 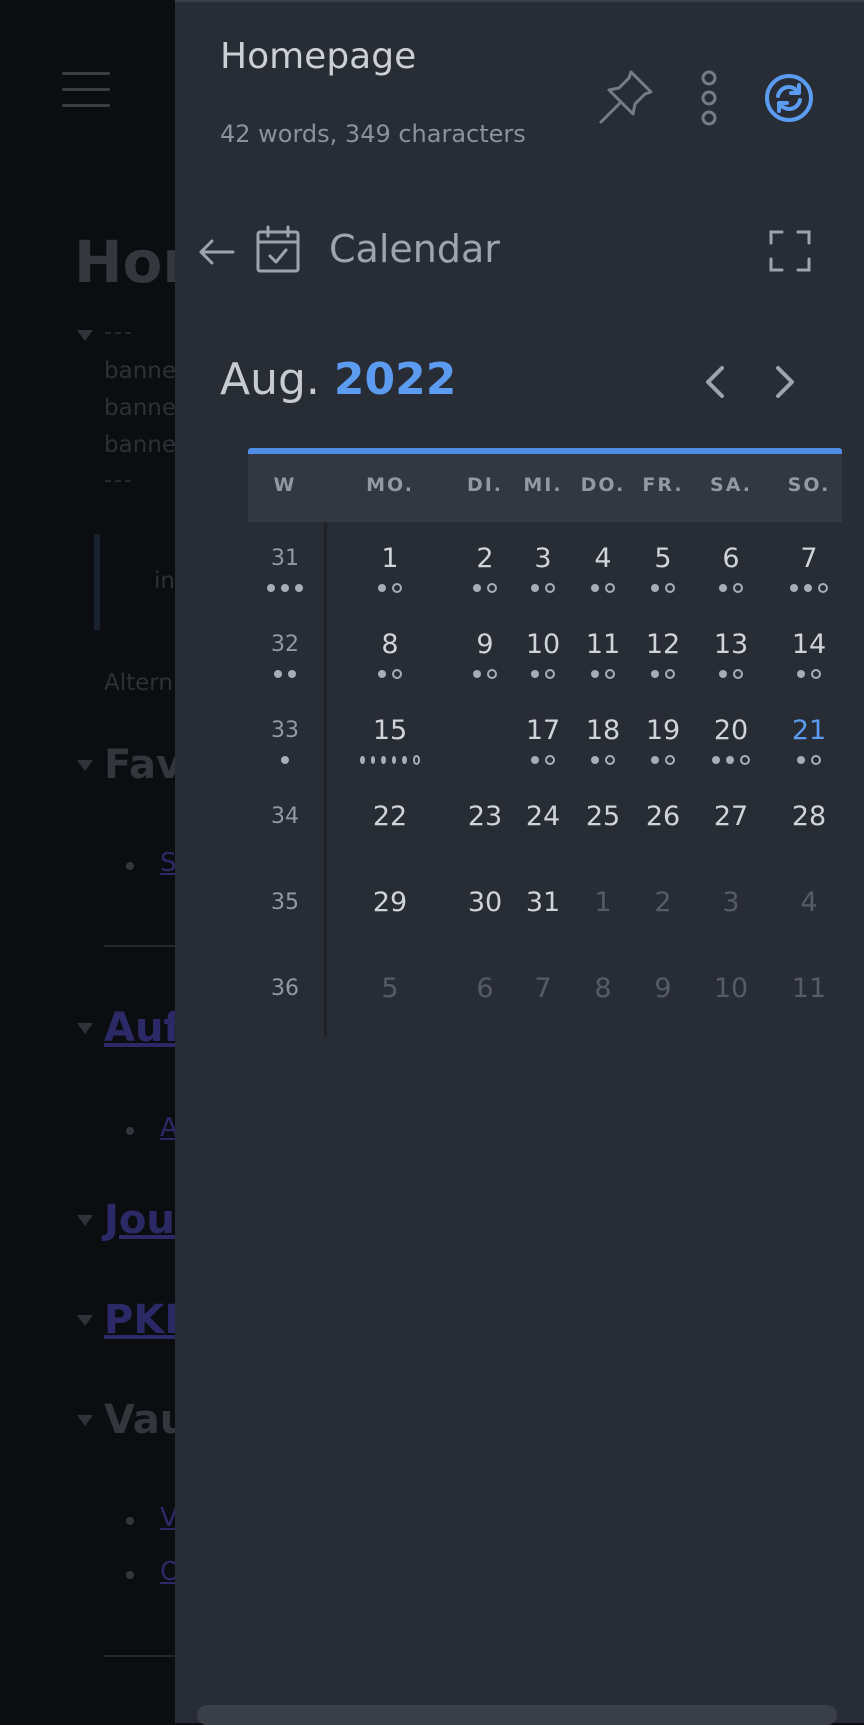 I want to click on bullet, so click(x=130, y=1131).